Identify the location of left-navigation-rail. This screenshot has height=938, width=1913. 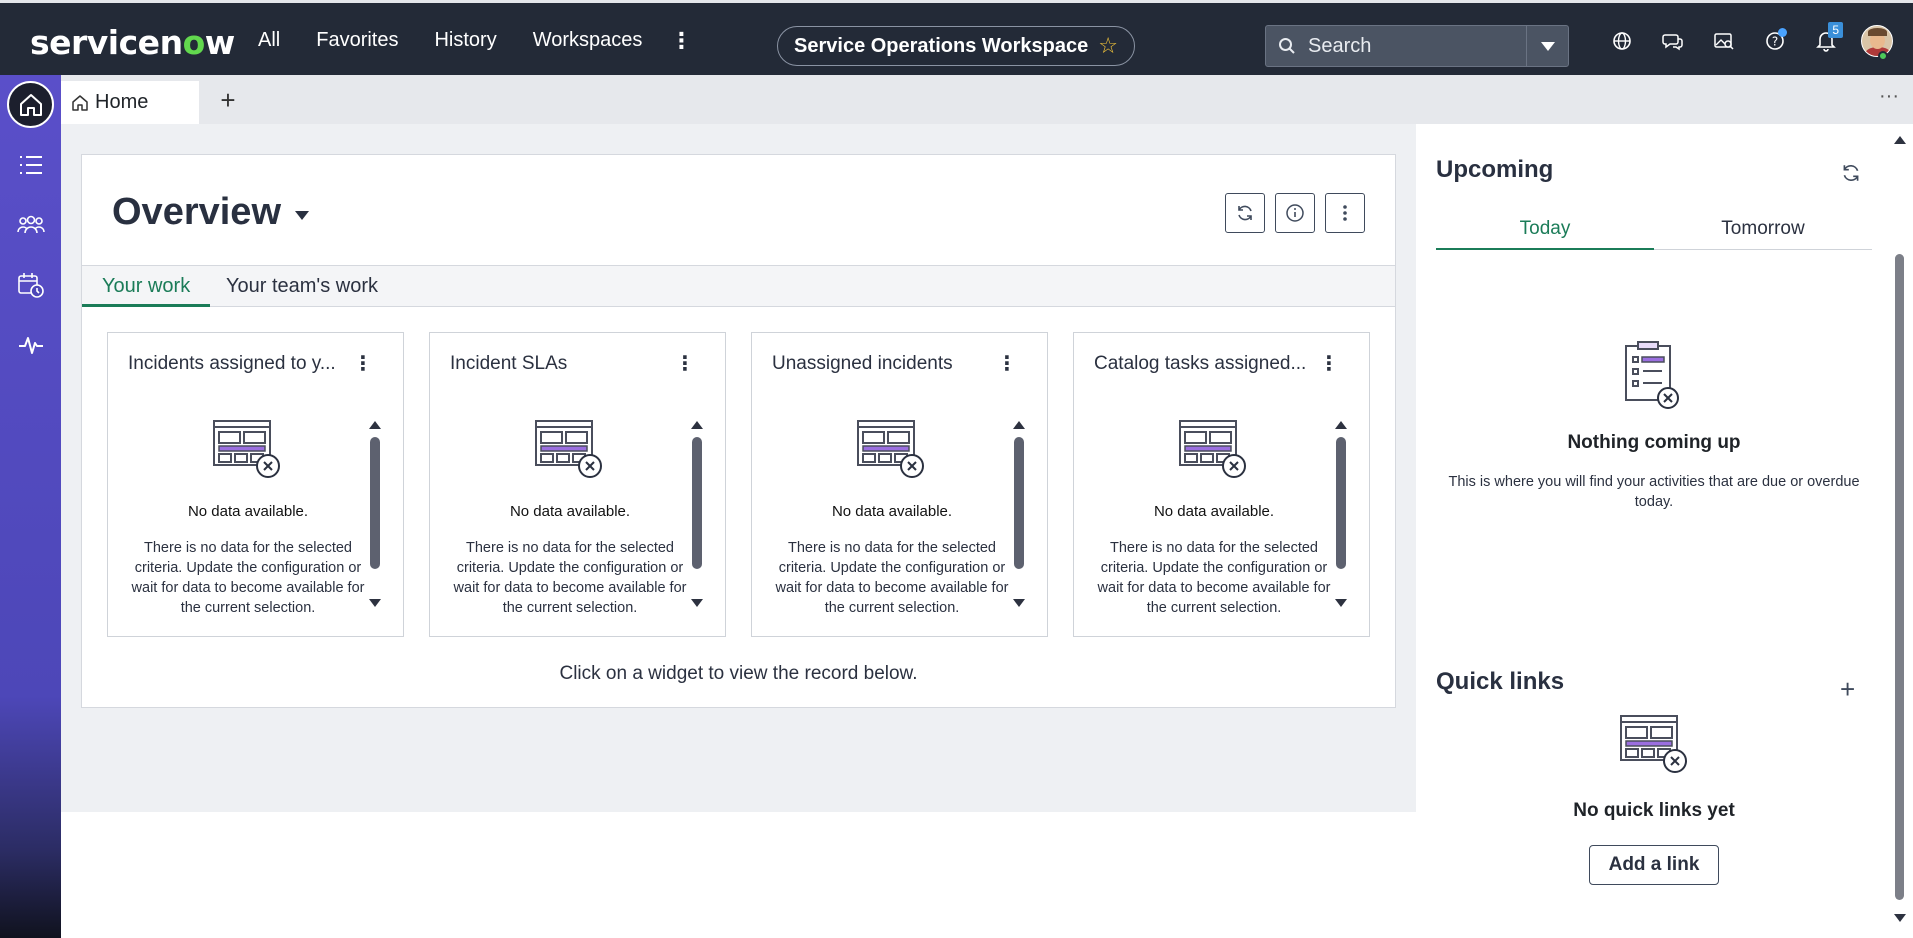
(30, 506).